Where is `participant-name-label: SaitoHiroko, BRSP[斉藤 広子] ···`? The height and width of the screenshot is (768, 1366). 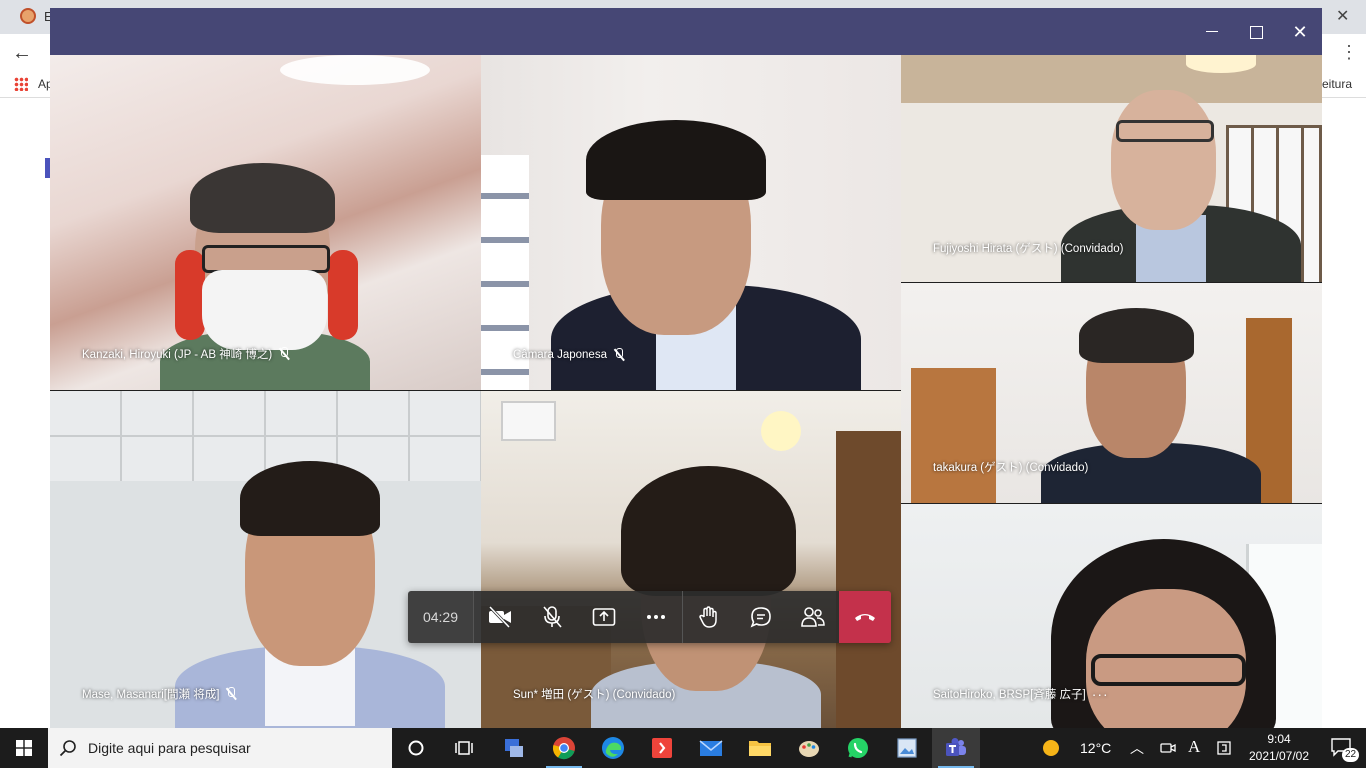
participant-name-label: SaitoHiroko, BRSP[斉藤 広子] ··· is located at coordinates (1021, 694).